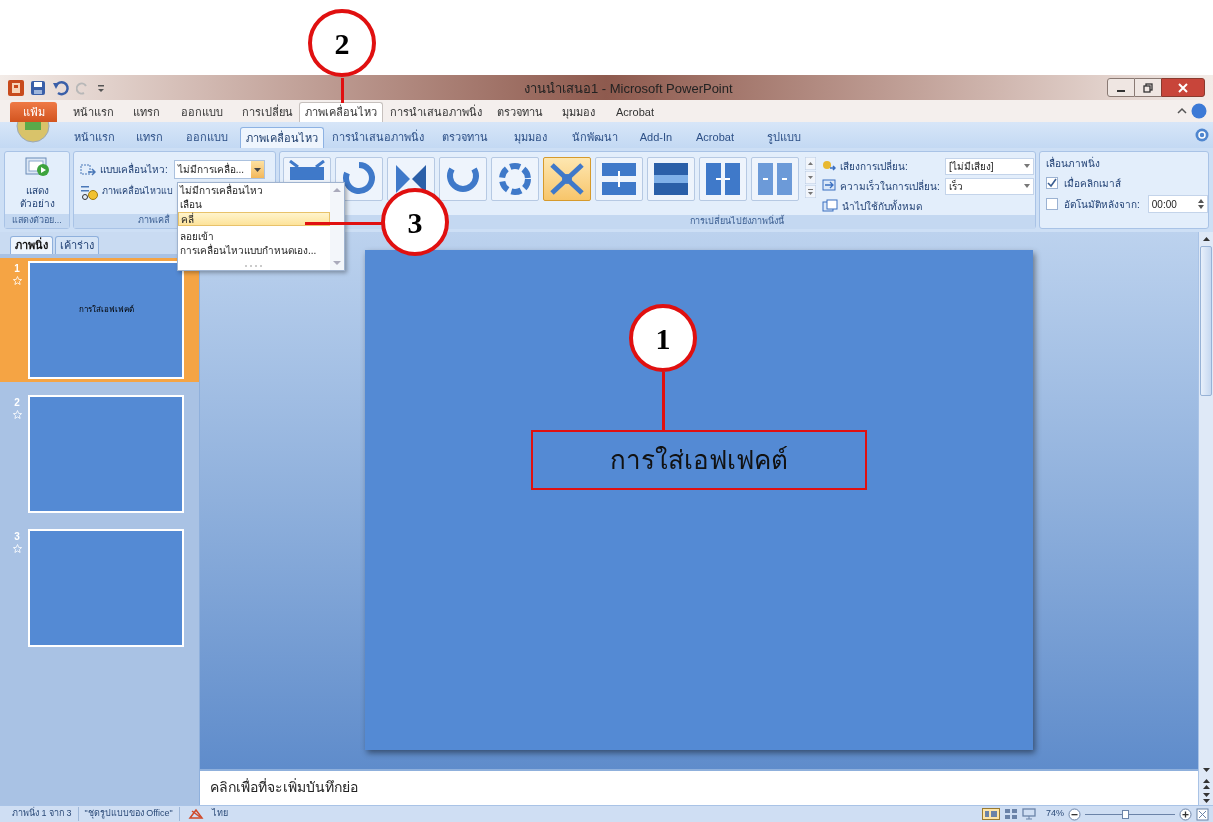  I want to click on dropdown-item: เลือน, so click(254, 205).